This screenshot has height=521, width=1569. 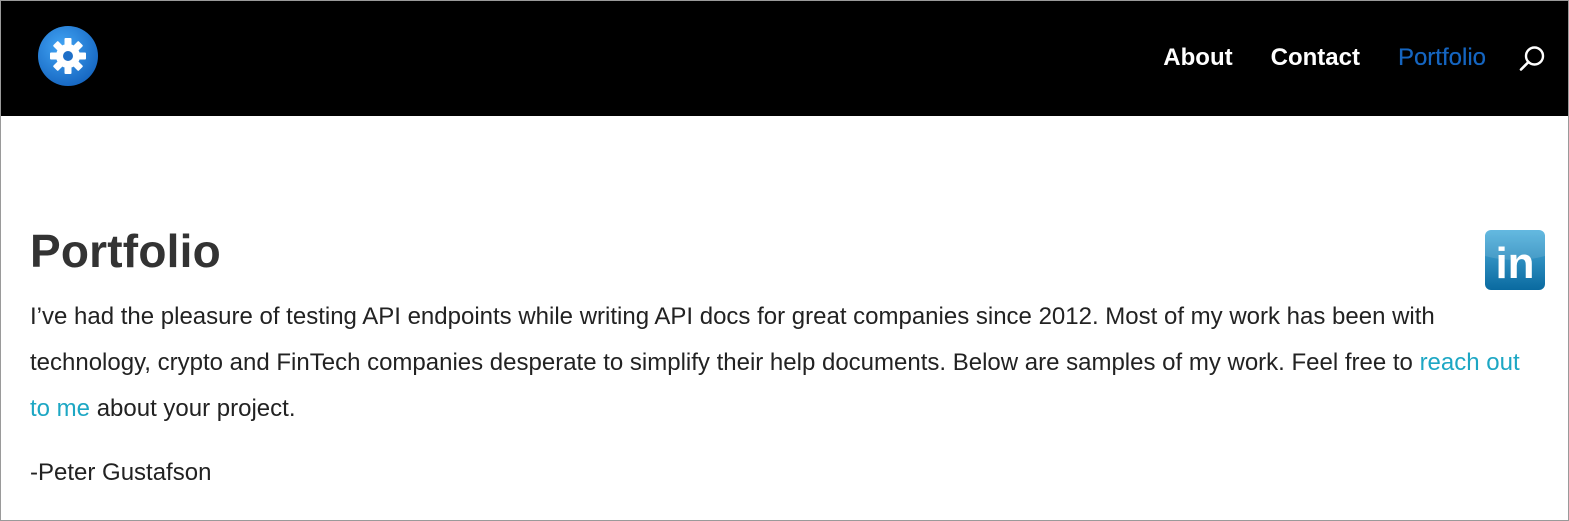 What do you see at coordinates (121, 472) in the screenshot?
I see `author-signature: -Peter Gustafson` at bounding box center [121, 472].